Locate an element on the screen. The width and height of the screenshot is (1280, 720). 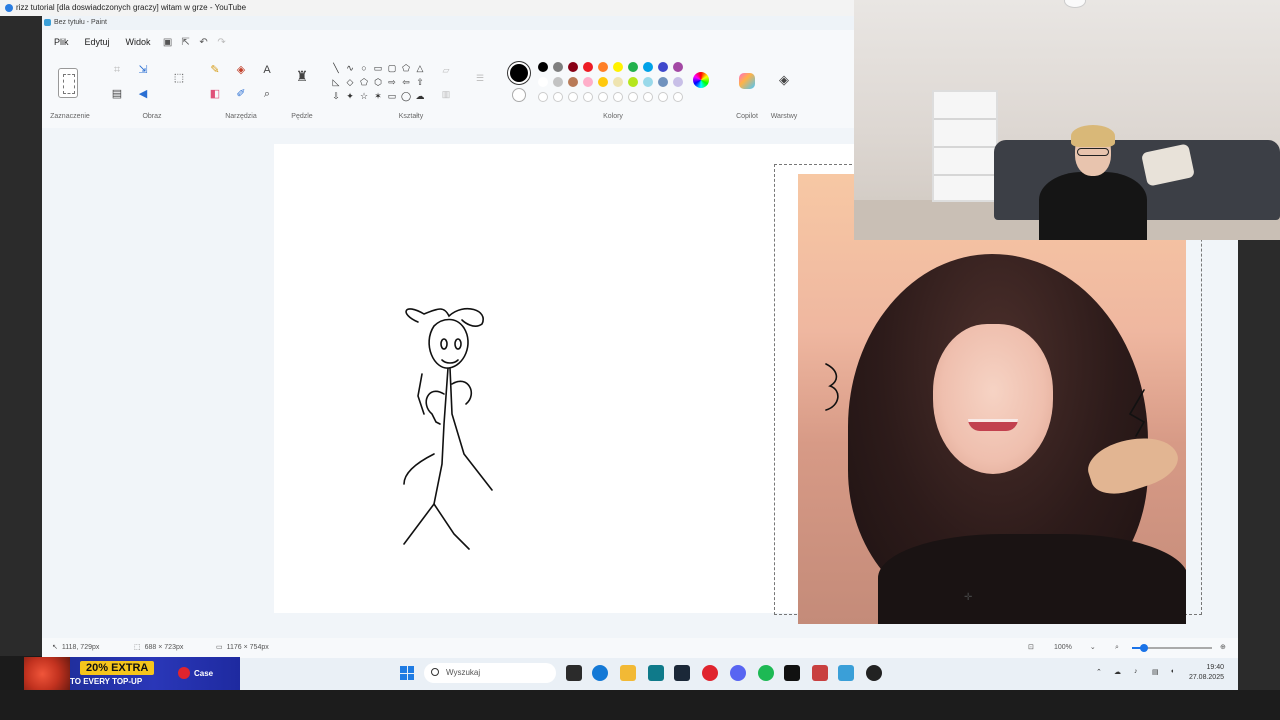
arrow-up-shape-icon: ⇧ is located at coordinates (420, 82).